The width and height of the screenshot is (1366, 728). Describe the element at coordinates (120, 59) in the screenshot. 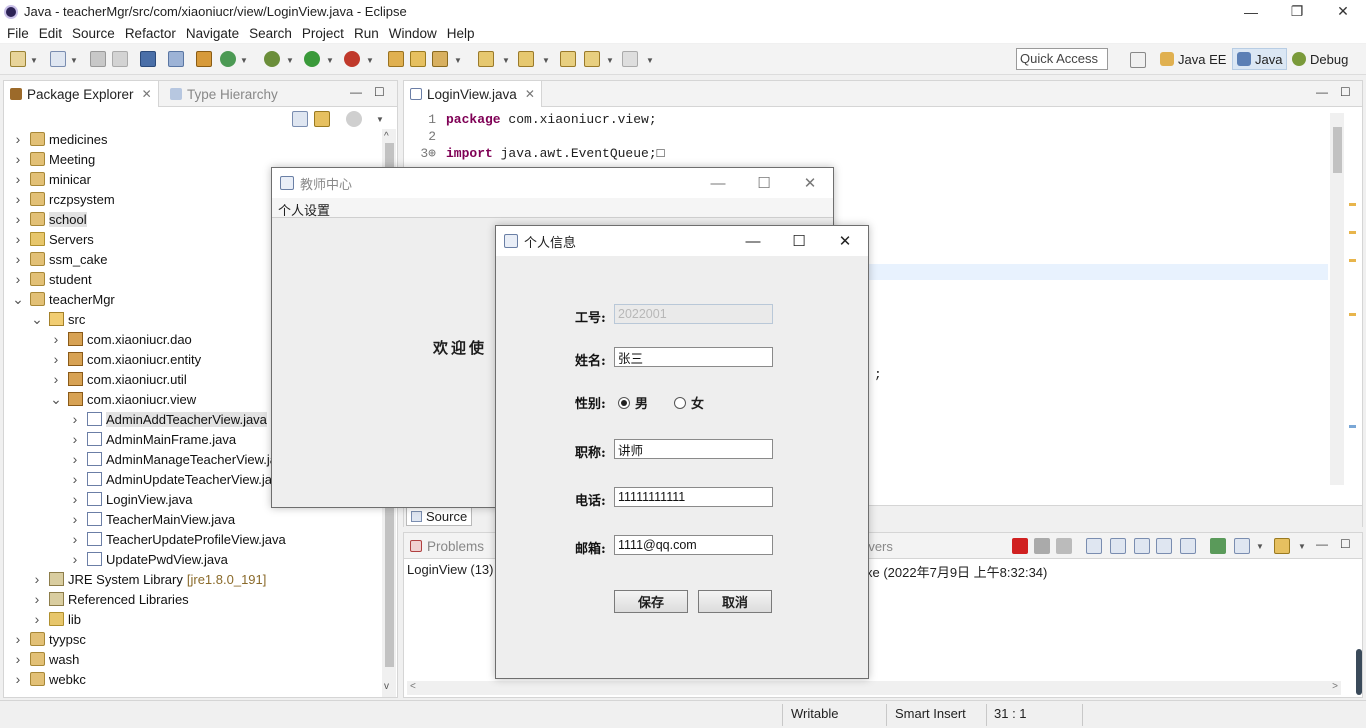

I see `save-all-icon` at that location.